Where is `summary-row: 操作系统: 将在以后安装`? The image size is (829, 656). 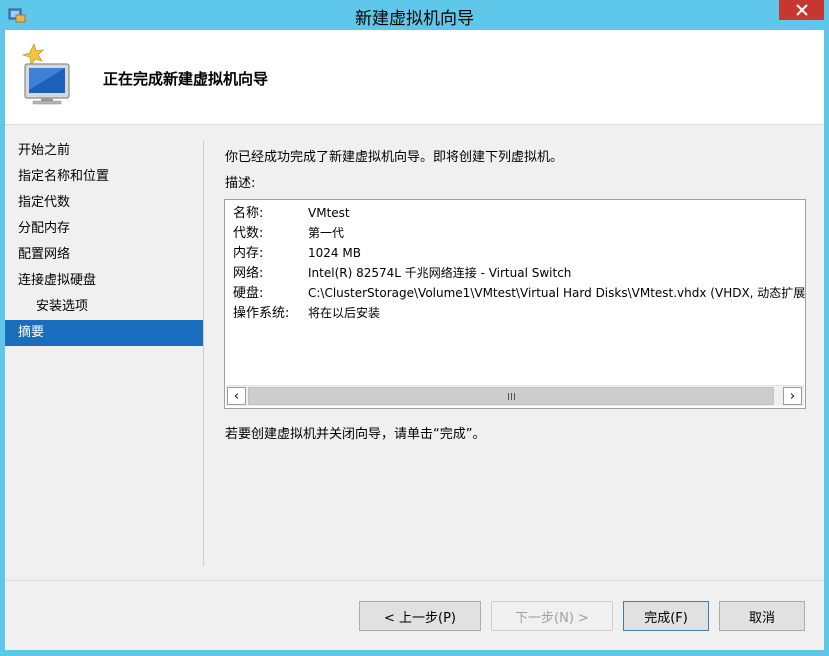
summary-row: 操作系统: 将在以后安装 is located at coordinates (519, 313).